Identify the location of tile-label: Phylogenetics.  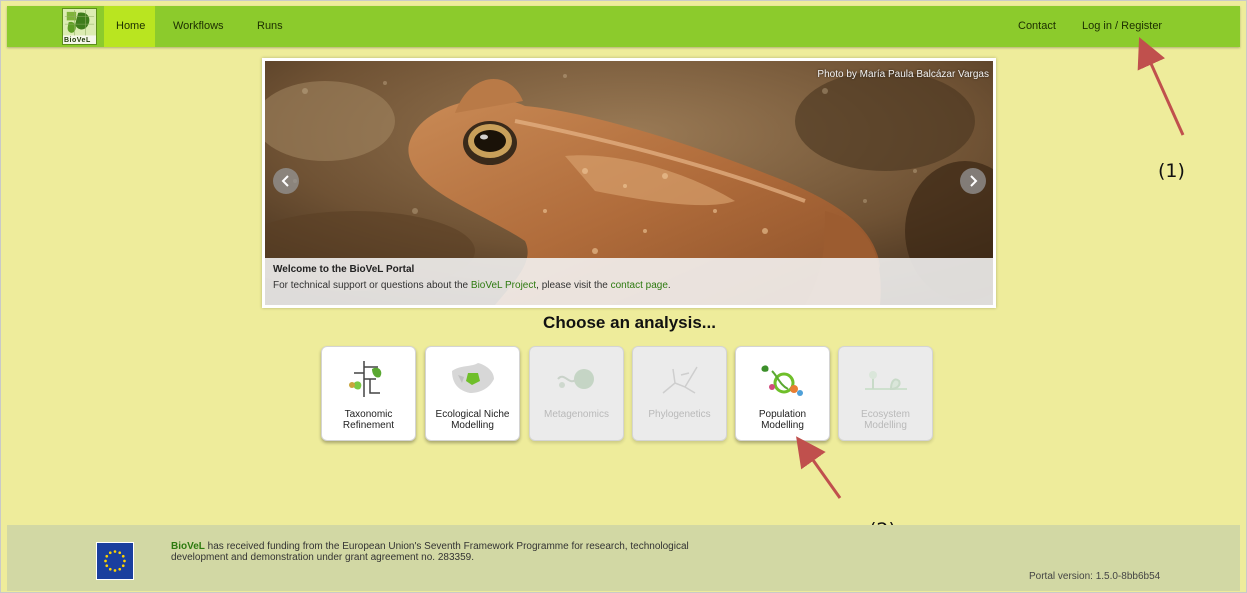
(679, 414).